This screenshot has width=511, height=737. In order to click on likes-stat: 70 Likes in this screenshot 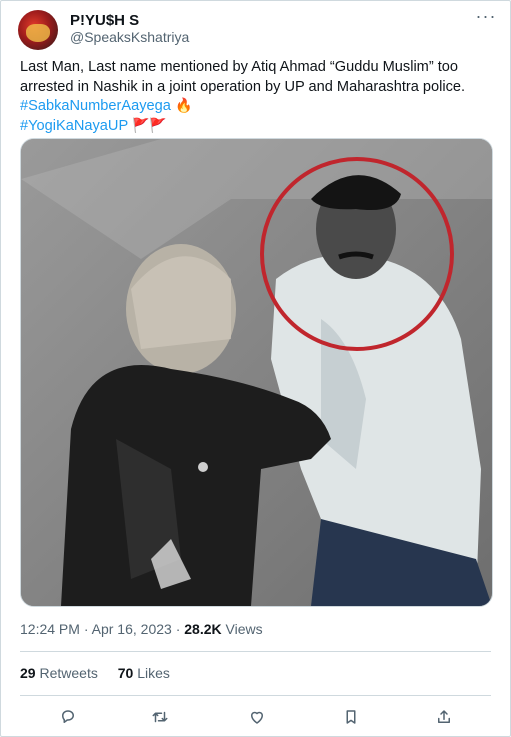, I will do `click(144, 673)`.